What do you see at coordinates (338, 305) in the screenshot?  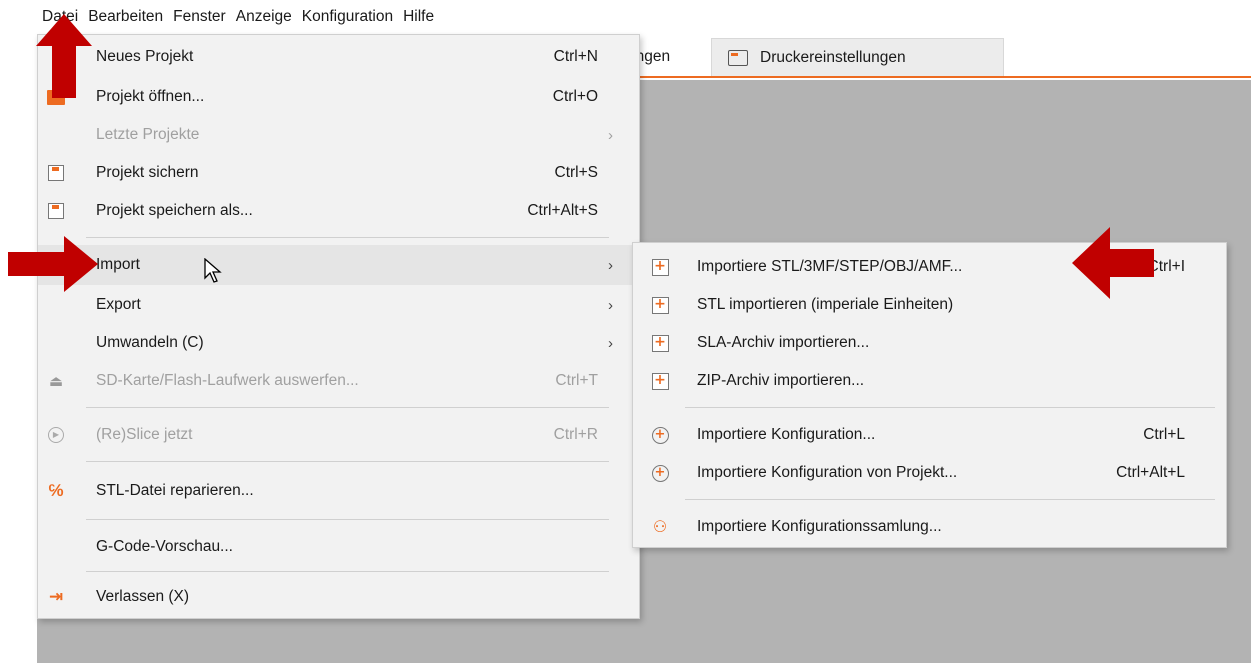 I see `menu-item-export: Export ›` at bounding box center [338, 305].